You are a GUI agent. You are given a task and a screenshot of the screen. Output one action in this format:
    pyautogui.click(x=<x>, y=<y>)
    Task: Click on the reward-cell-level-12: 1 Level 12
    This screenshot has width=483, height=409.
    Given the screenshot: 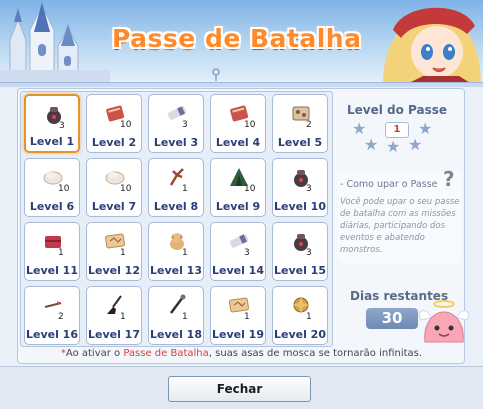 What is the action you would take?
    pyautogui.click(x=114, y=251)
    